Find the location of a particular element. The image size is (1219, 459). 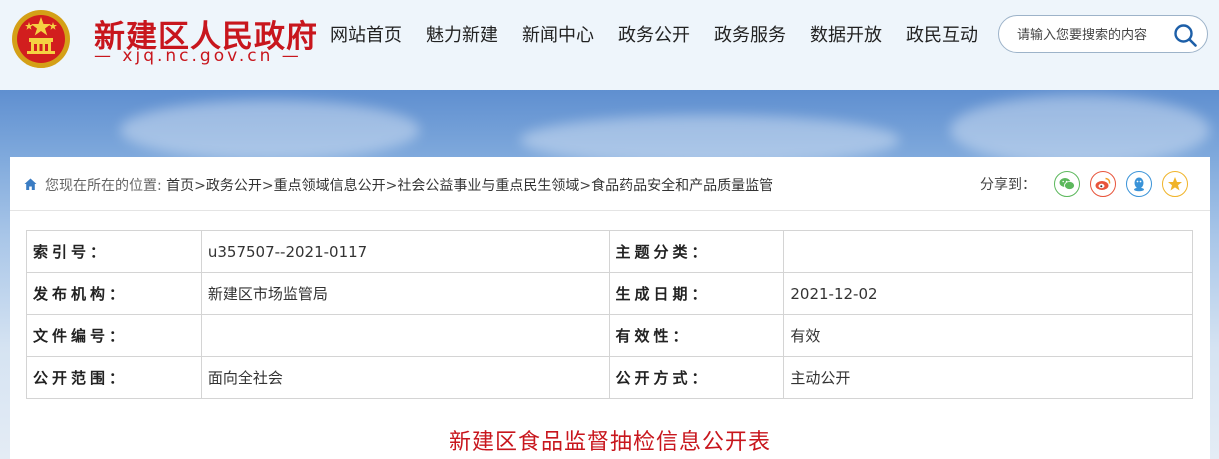

disclosure-method-label: 公开方式： is located at coordinates (696, 377).